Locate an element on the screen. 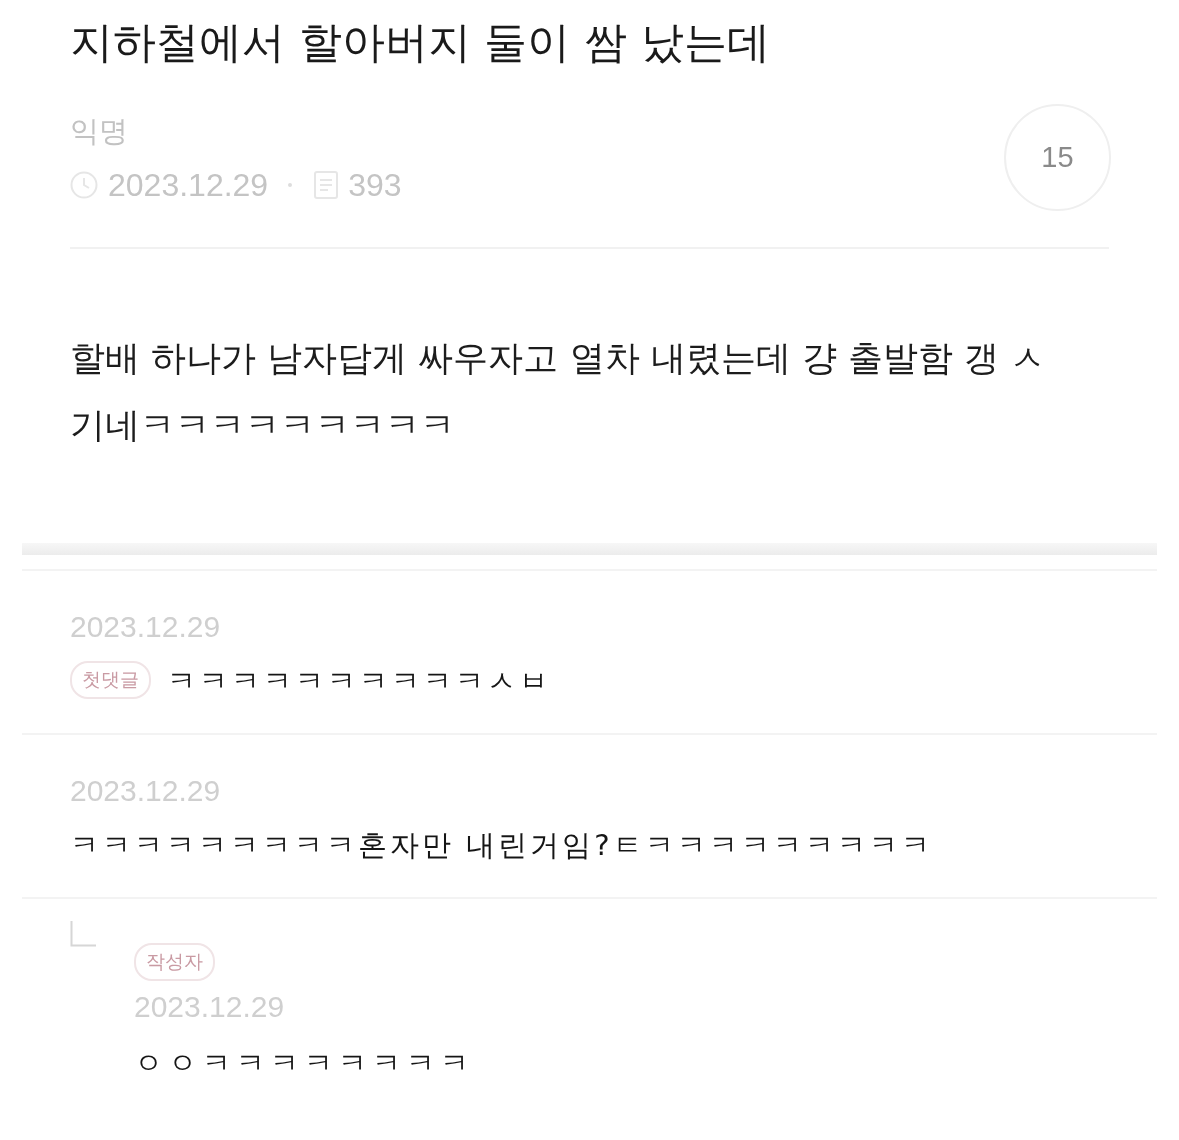  separator-dot-icon is located at coordinates (290, 184).